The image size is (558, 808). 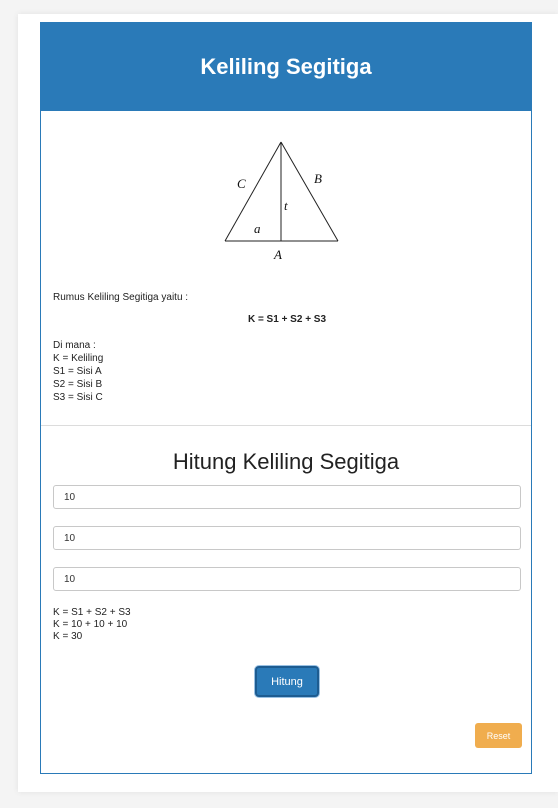 I want to click on where-label: Di mana :, so click(x=74, y=345).